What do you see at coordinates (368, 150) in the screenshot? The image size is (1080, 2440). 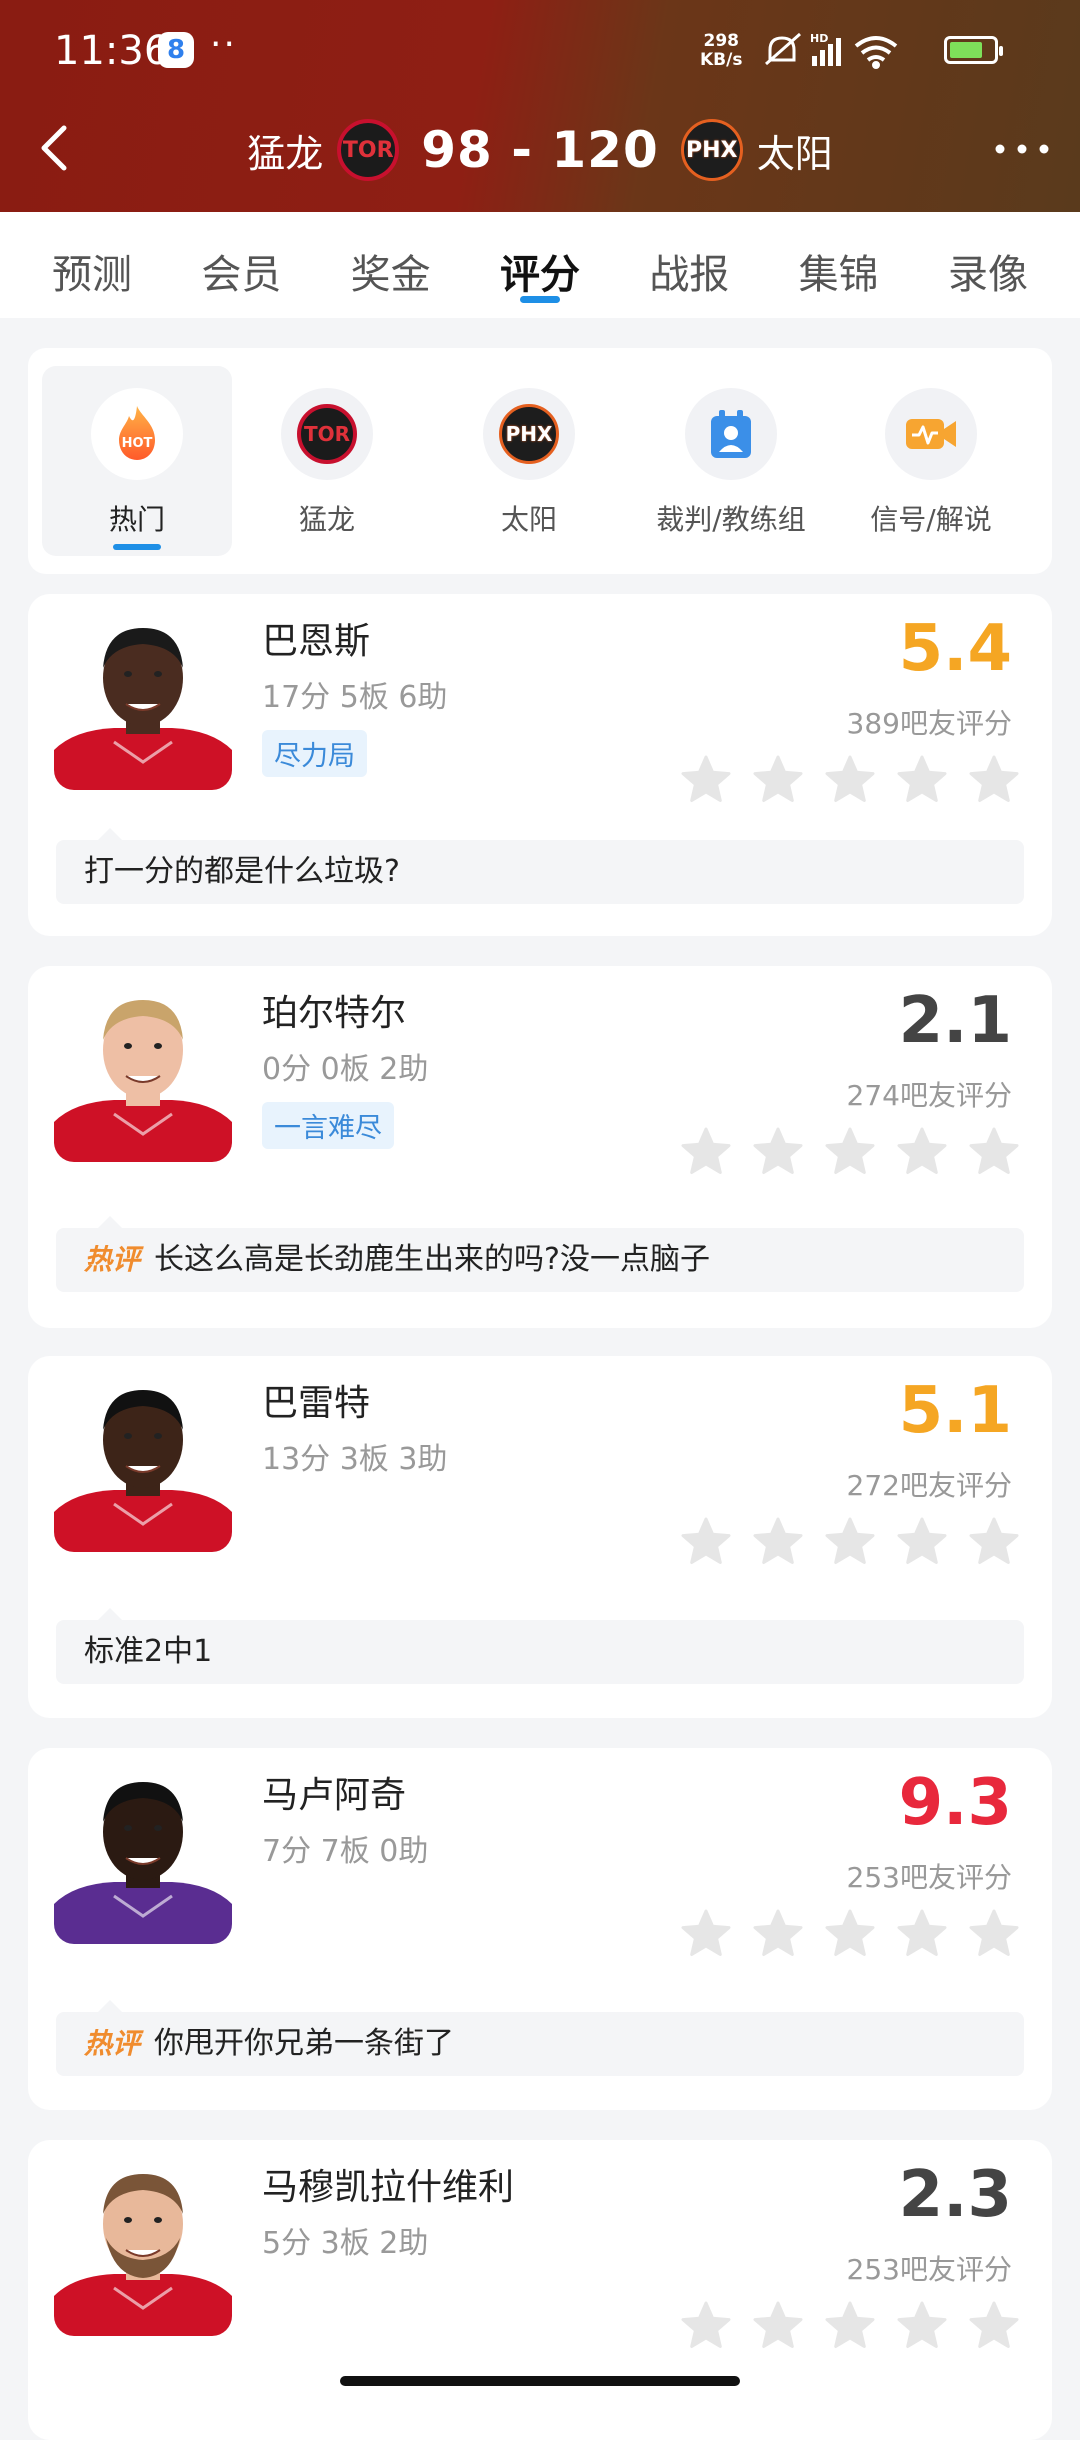 I see `raptors-logo: TOR` at bounding box center [368, 150].